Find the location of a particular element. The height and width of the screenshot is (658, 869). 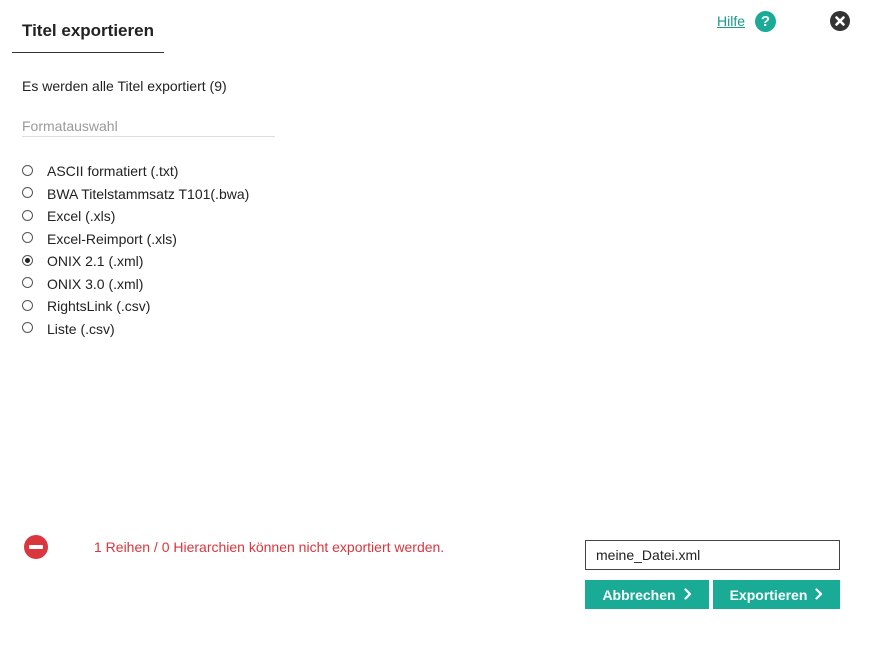

format-option-onix-21: ONIX 2.1 (.xml) is located at coordinates (135, 261).